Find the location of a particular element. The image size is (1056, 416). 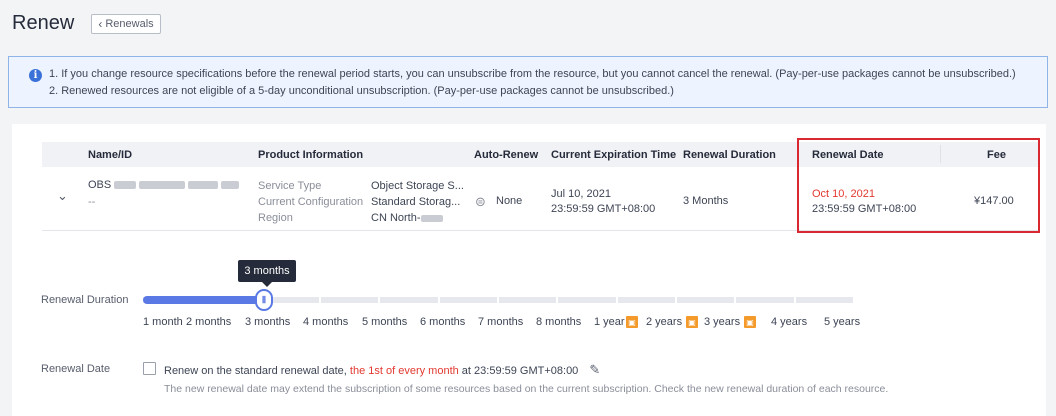

back-to-renewals-button: ‹ Renewals is located at coordinates (126, 24).